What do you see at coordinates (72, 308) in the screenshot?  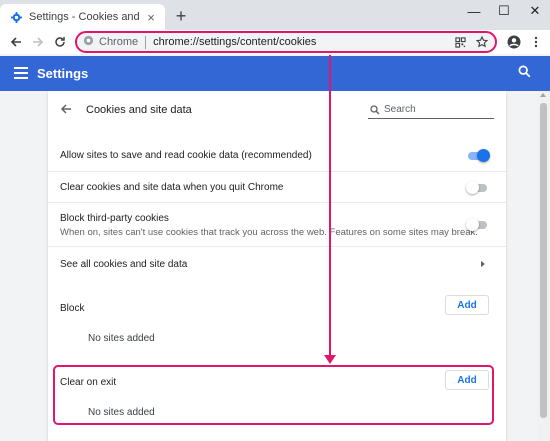 I see `block-section-label: Block` at bounding box center [72, 308].